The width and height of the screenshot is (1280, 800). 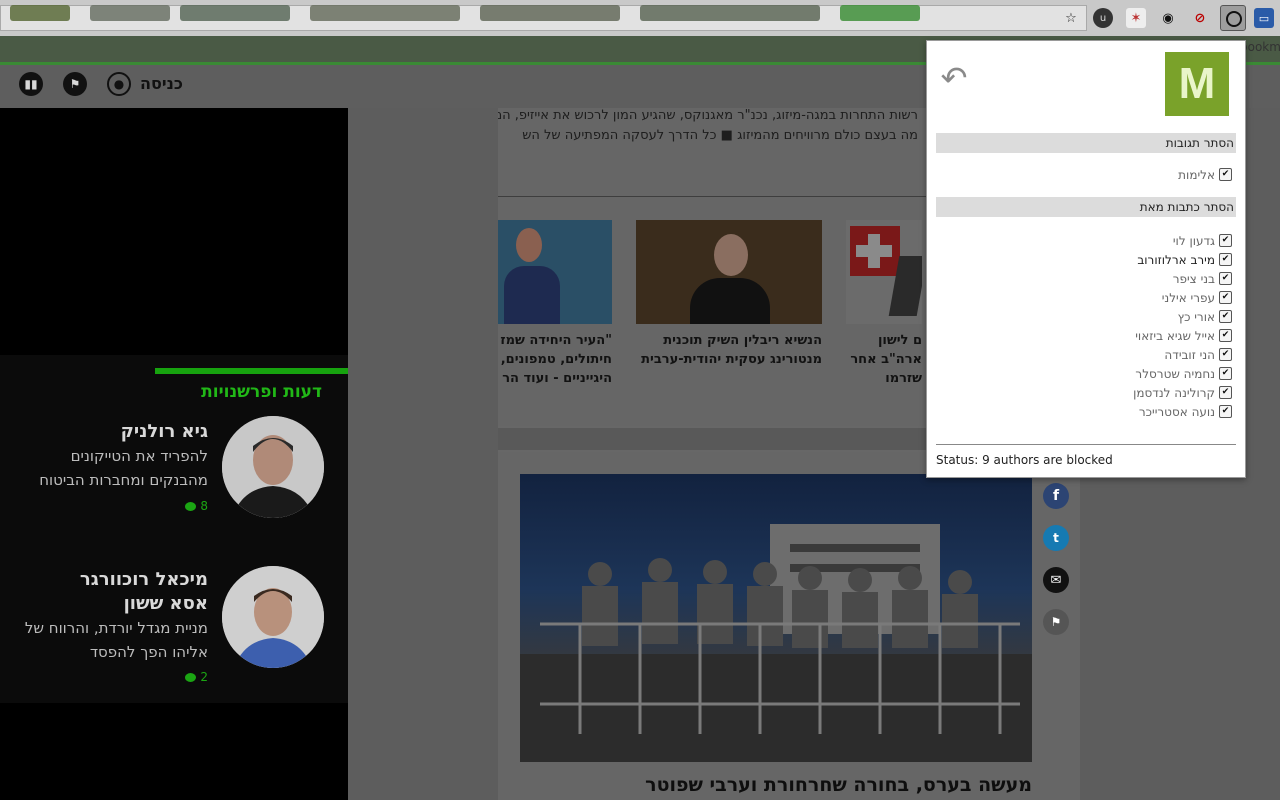 What do you see at coordinates (555, 378) in the screenshot?
I see `thumb-caption: היגייניים - ועוד הר` at bounding box center [555, 378].